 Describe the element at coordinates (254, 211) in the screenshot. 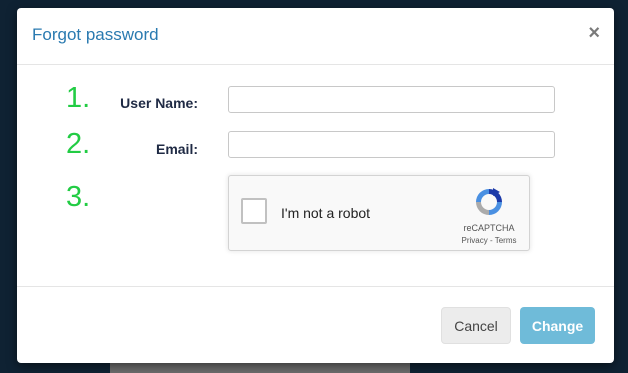

I see `recaptcha-checkbox` at that location.